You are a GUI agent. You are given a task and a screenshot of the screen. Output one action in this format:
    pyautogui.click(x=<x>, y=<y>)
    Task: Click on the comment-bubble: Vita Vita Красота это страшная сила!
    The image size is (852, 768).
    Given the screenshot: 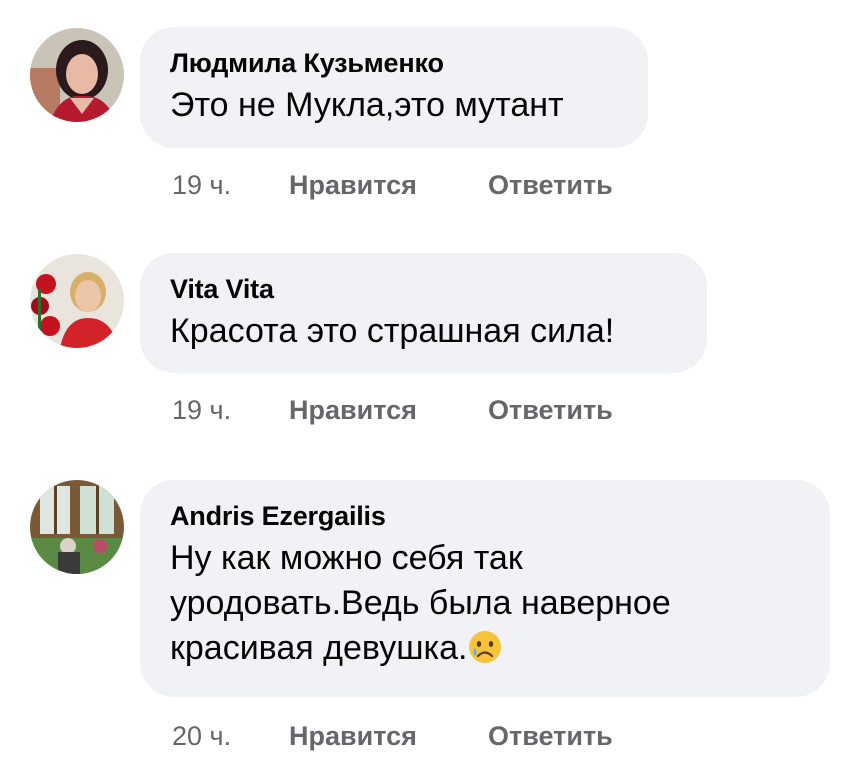 What is the action you would take?
    pyautogui.click(x=423, y=313)
    